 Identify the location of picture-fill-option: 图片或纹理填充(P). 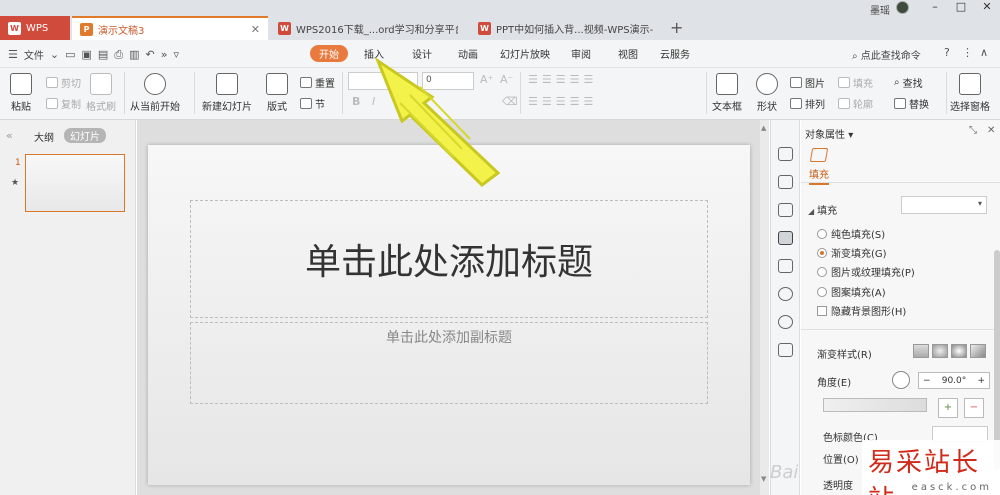
(866, 271).